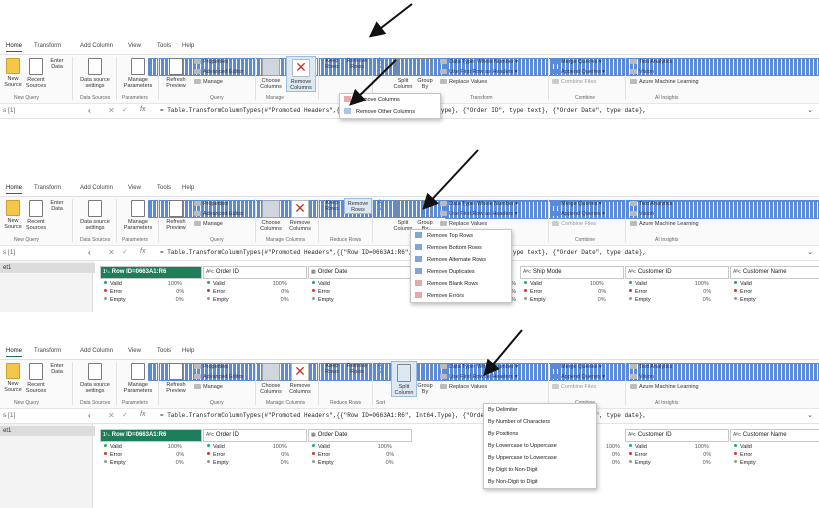 The image size is (819, 508). Describe the element at coordinates (503, 353) in the screenshot. I see `arrow-to-split-column` at that location.